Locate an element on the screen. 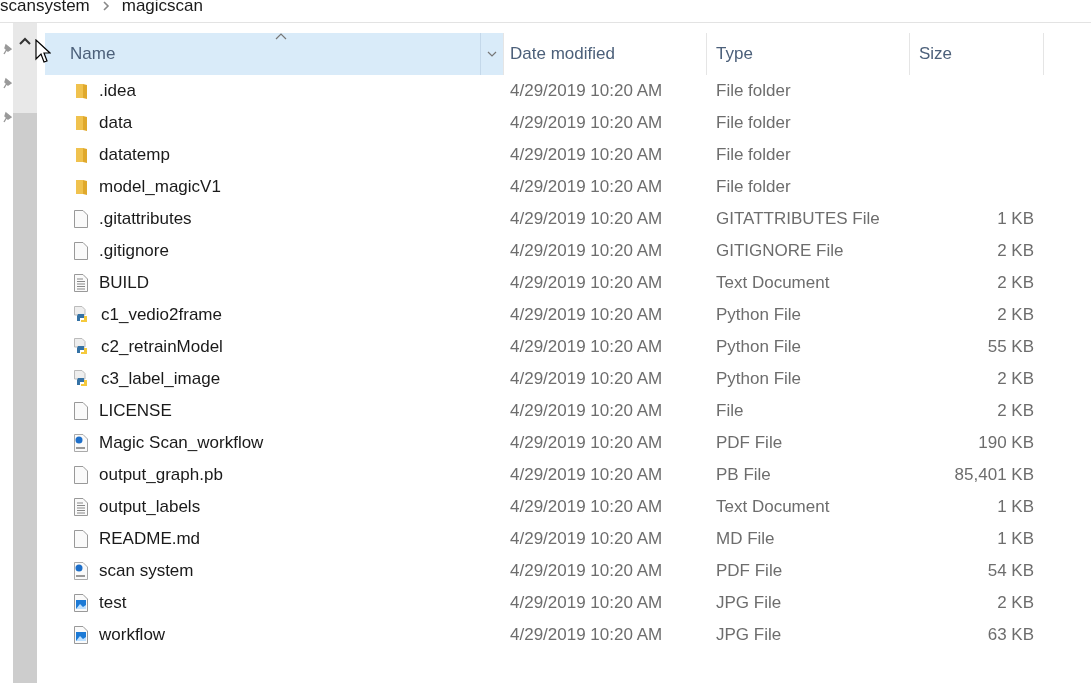 Image resolution: width=1091 pixels, height=691 pixels. sort-ascending-icon is located at coordinates (281, 36).